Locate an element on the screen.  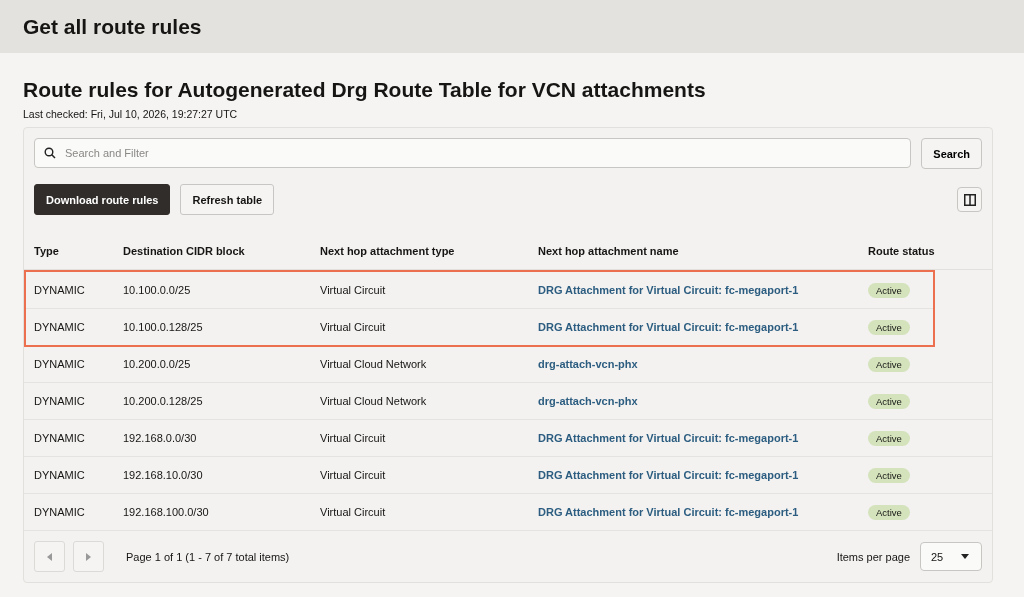
page-summary: Page 1 of 1 (1 - 7 of 7 total items) is located at coordinates (208, 556).